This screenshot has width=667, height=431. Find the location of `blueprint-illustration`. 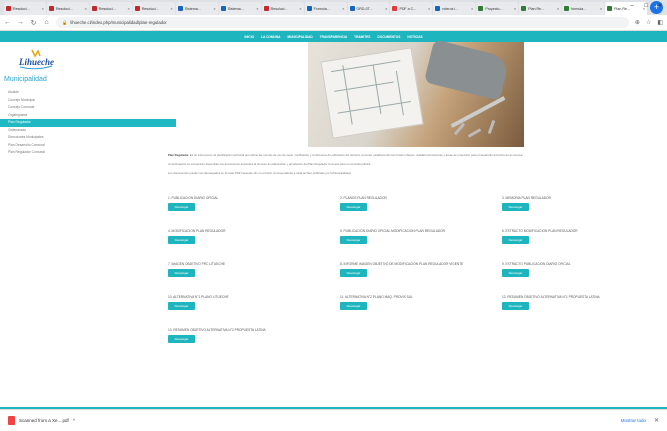

blueprint-illustration is located at coordinates (372, 93).